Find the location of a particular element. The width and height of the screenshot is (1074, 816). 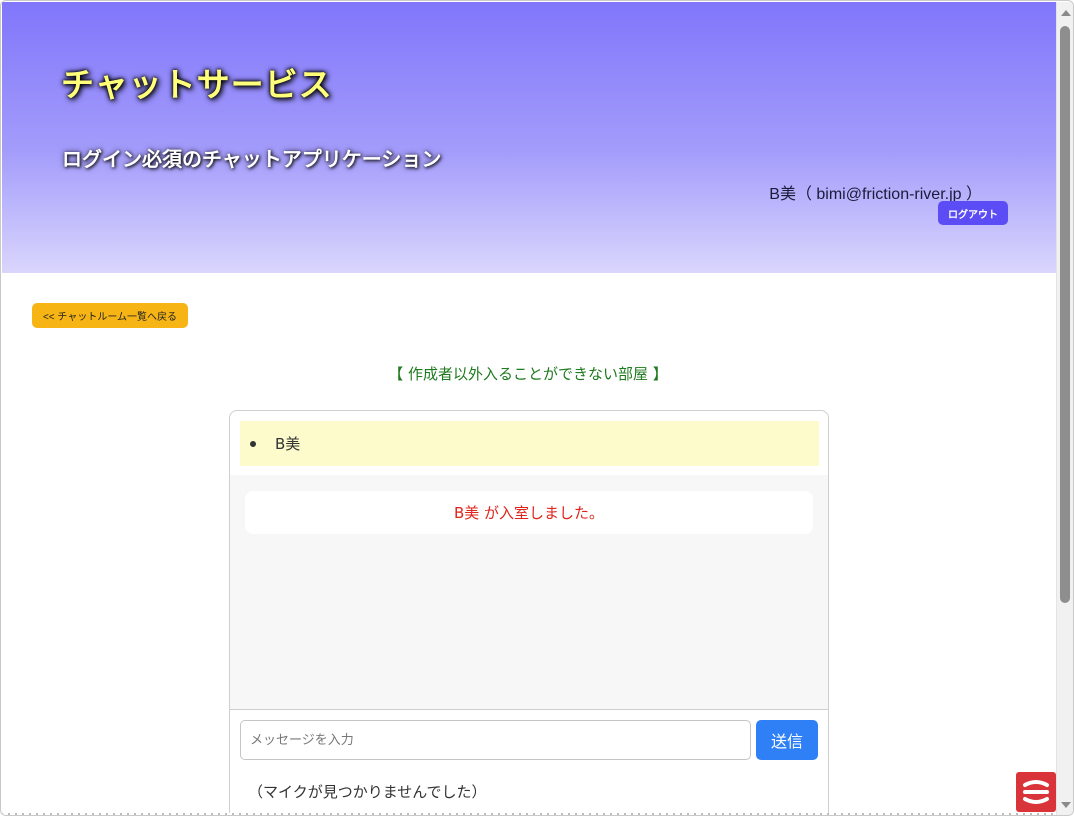

site-subtitle: ログイン必須のチャットアプリケーション is located at coordinates (252, 159).